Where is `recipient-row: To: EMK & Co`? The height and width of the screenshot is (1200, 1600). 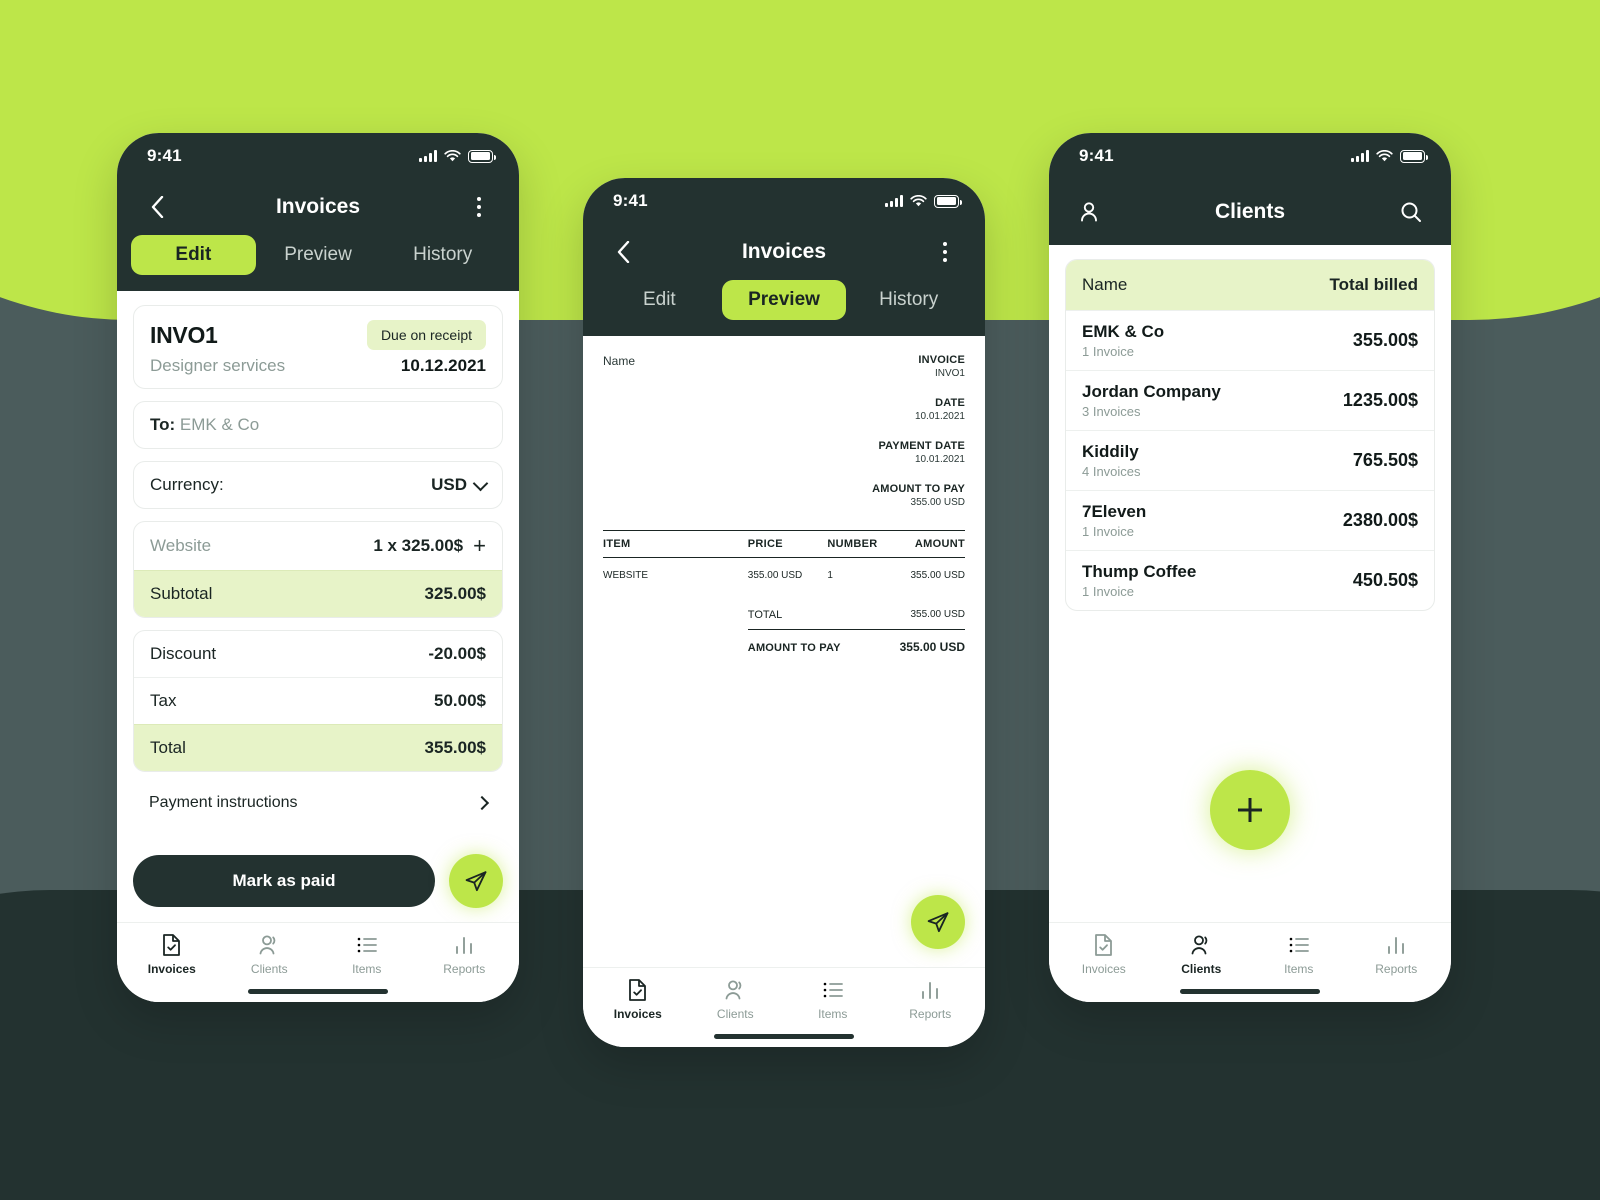
recipient-row: To: EMK & Co is located at coordinates (318, 425).